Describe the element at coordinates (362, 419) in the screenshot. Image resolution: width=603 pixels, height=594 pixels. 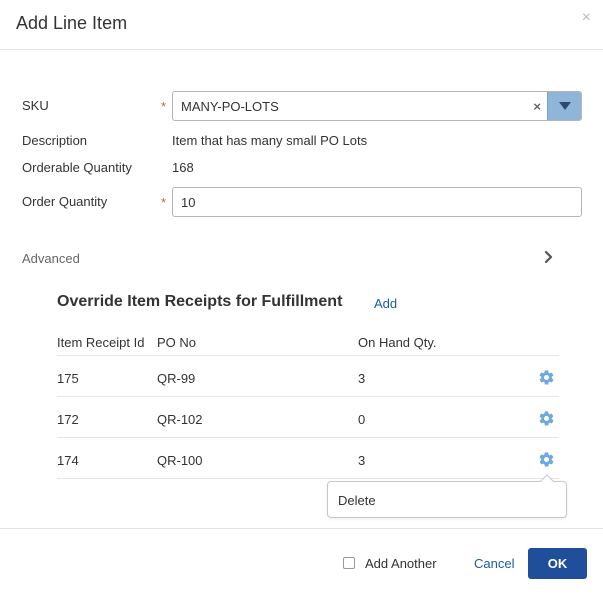
I see `on-hand-cell: 0` at that location.